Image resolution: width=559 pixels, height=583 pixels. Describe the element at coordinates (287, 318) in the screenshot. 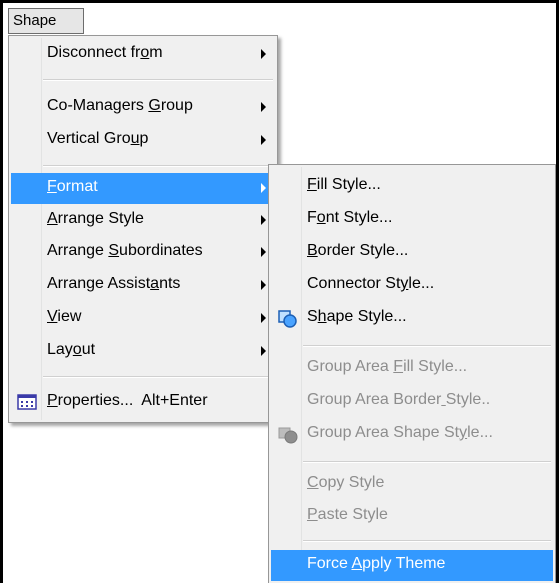

I see `shape-style-icon` at that location.